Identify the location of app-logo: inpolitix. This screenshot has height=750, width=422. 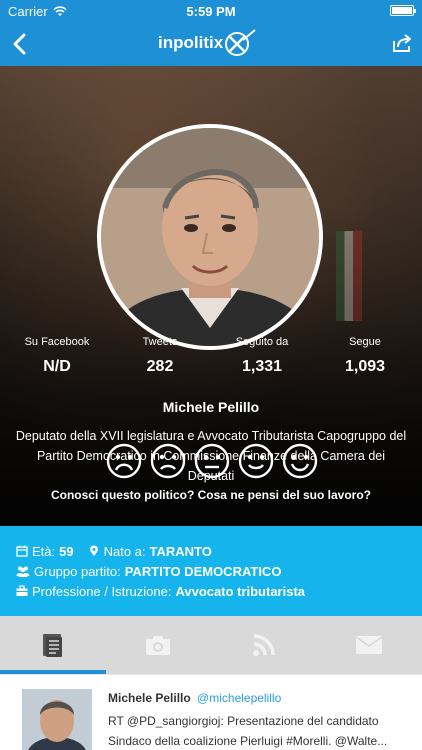
(207, 43).